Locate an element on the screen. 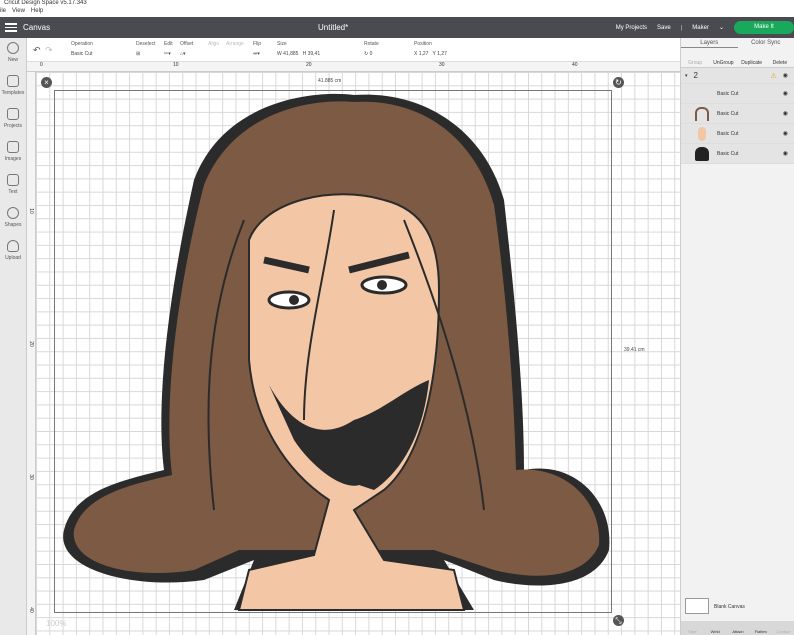 The width and height of the screenshot is (794, 635). x-input: 1,27 is located at coordinates (424, 54).